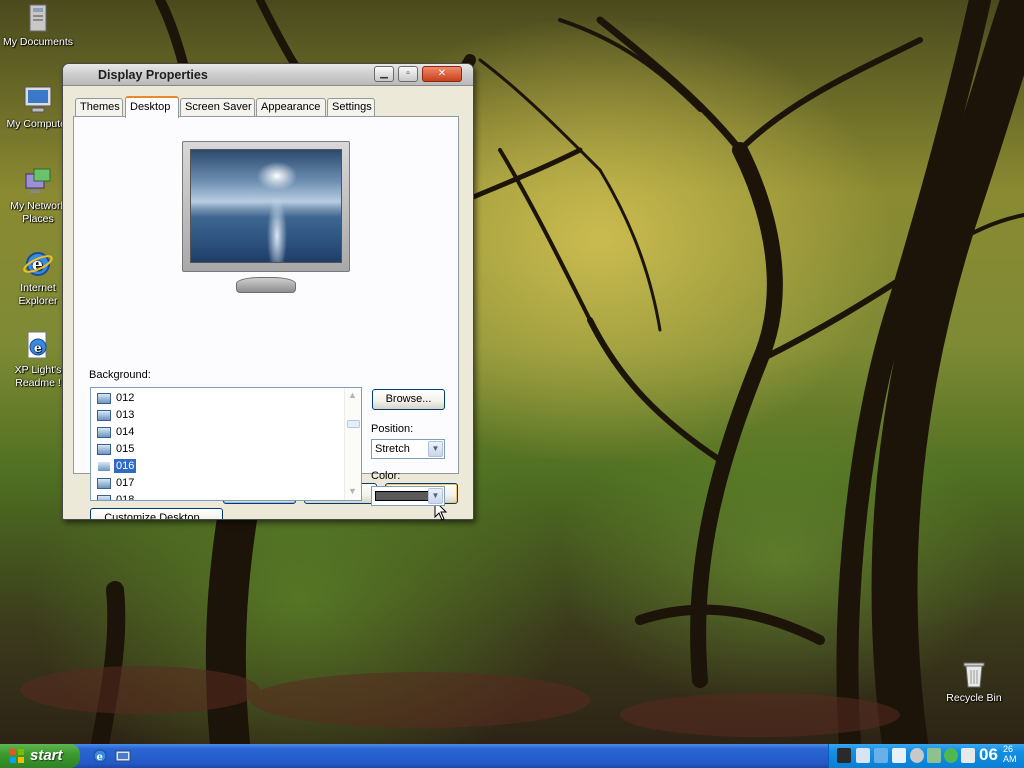  Describe the element at coordinates (125, 497) in the screenshot. I see `background-item-label: 018` at that location.